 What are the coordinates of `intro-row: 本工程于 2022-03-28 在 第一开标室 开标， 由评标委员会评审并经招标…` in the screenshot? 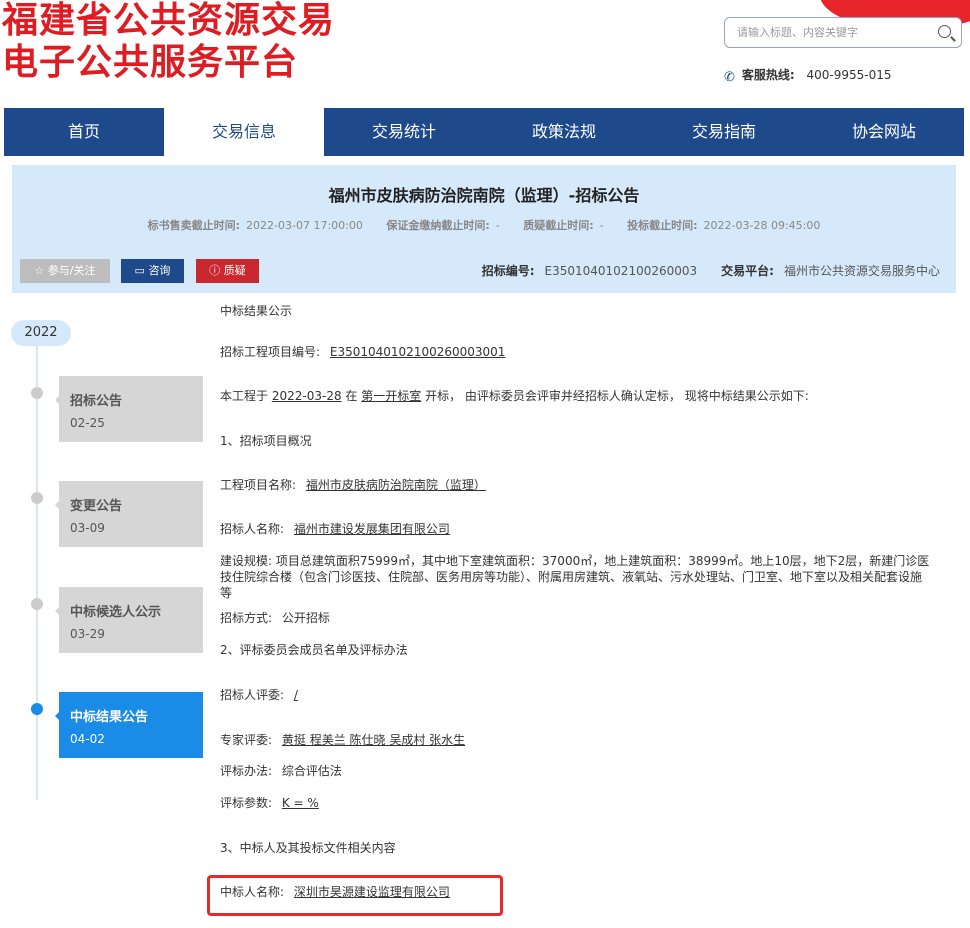 It's located at (514, 395).